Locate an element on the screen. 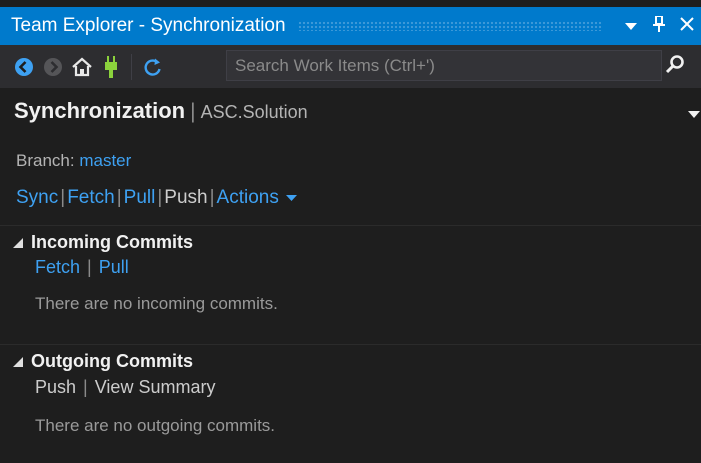 The image size is (701, 463). search-work-items-box is located at coordinates (444, 65).